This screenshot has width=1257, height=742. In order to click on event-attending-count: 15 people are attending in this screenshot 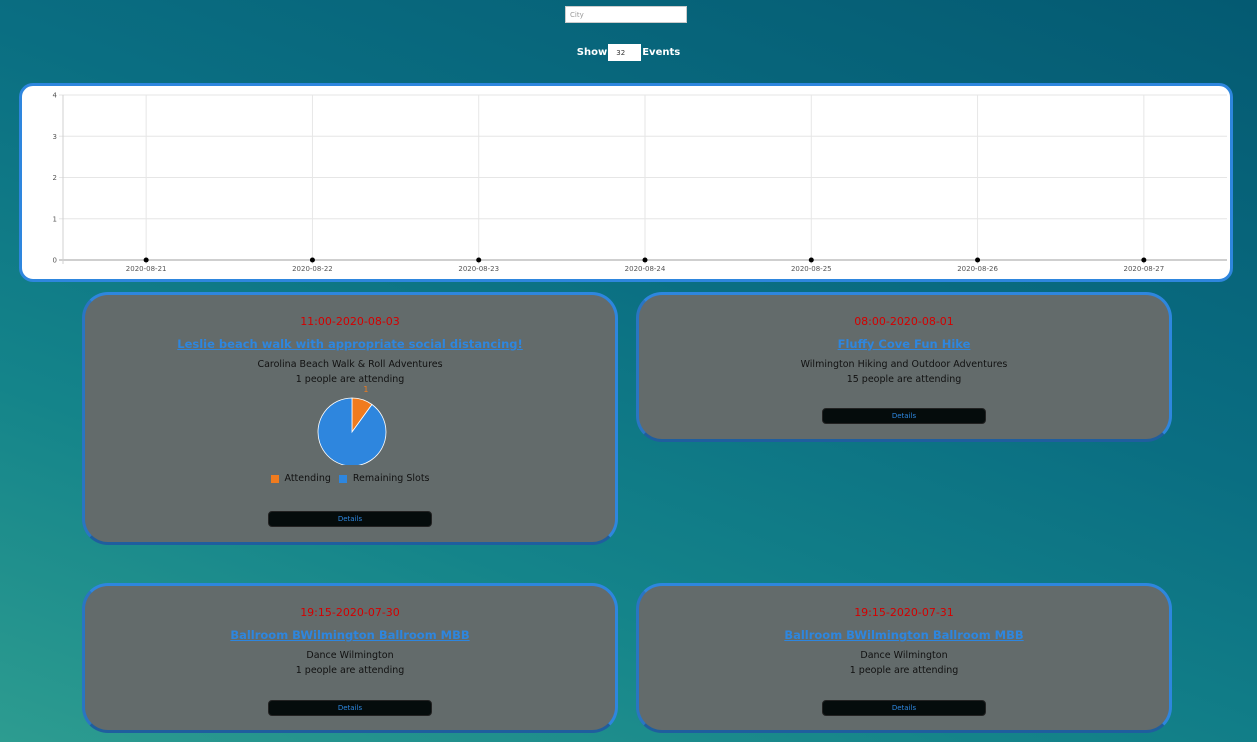, I will do `click(904, 379)`.